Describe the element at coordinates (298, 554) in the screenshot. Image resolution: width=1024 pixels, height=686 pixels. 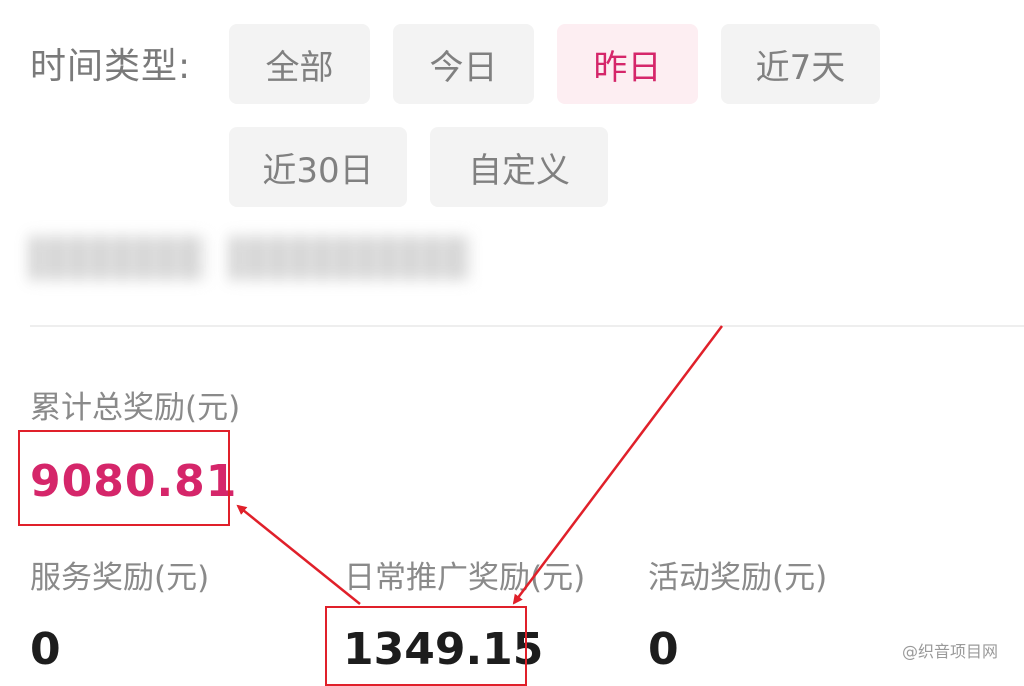
I see `arrow-to-total` at that location.